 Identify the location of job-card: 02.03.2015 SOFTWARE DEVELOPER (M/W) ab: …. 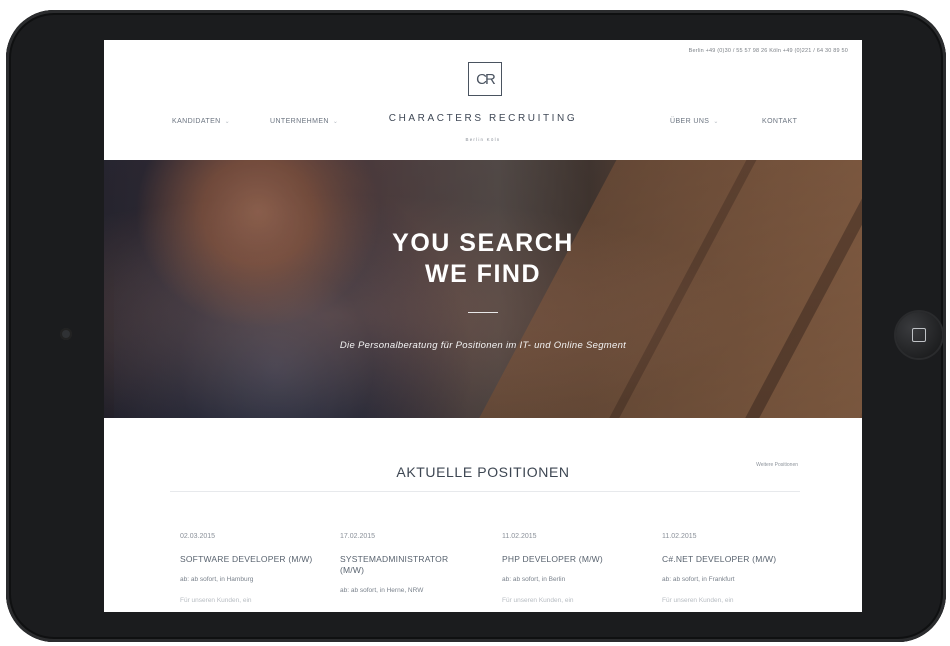
(255, 569).